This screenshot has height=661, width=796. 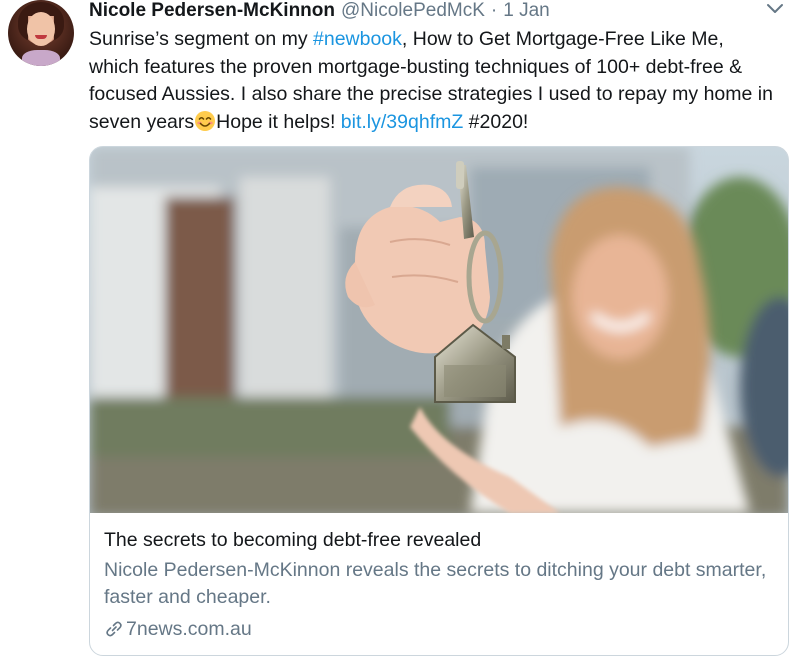 I want to click on hashtag-newbook-link: #newbook, so click(x=357, y=39).